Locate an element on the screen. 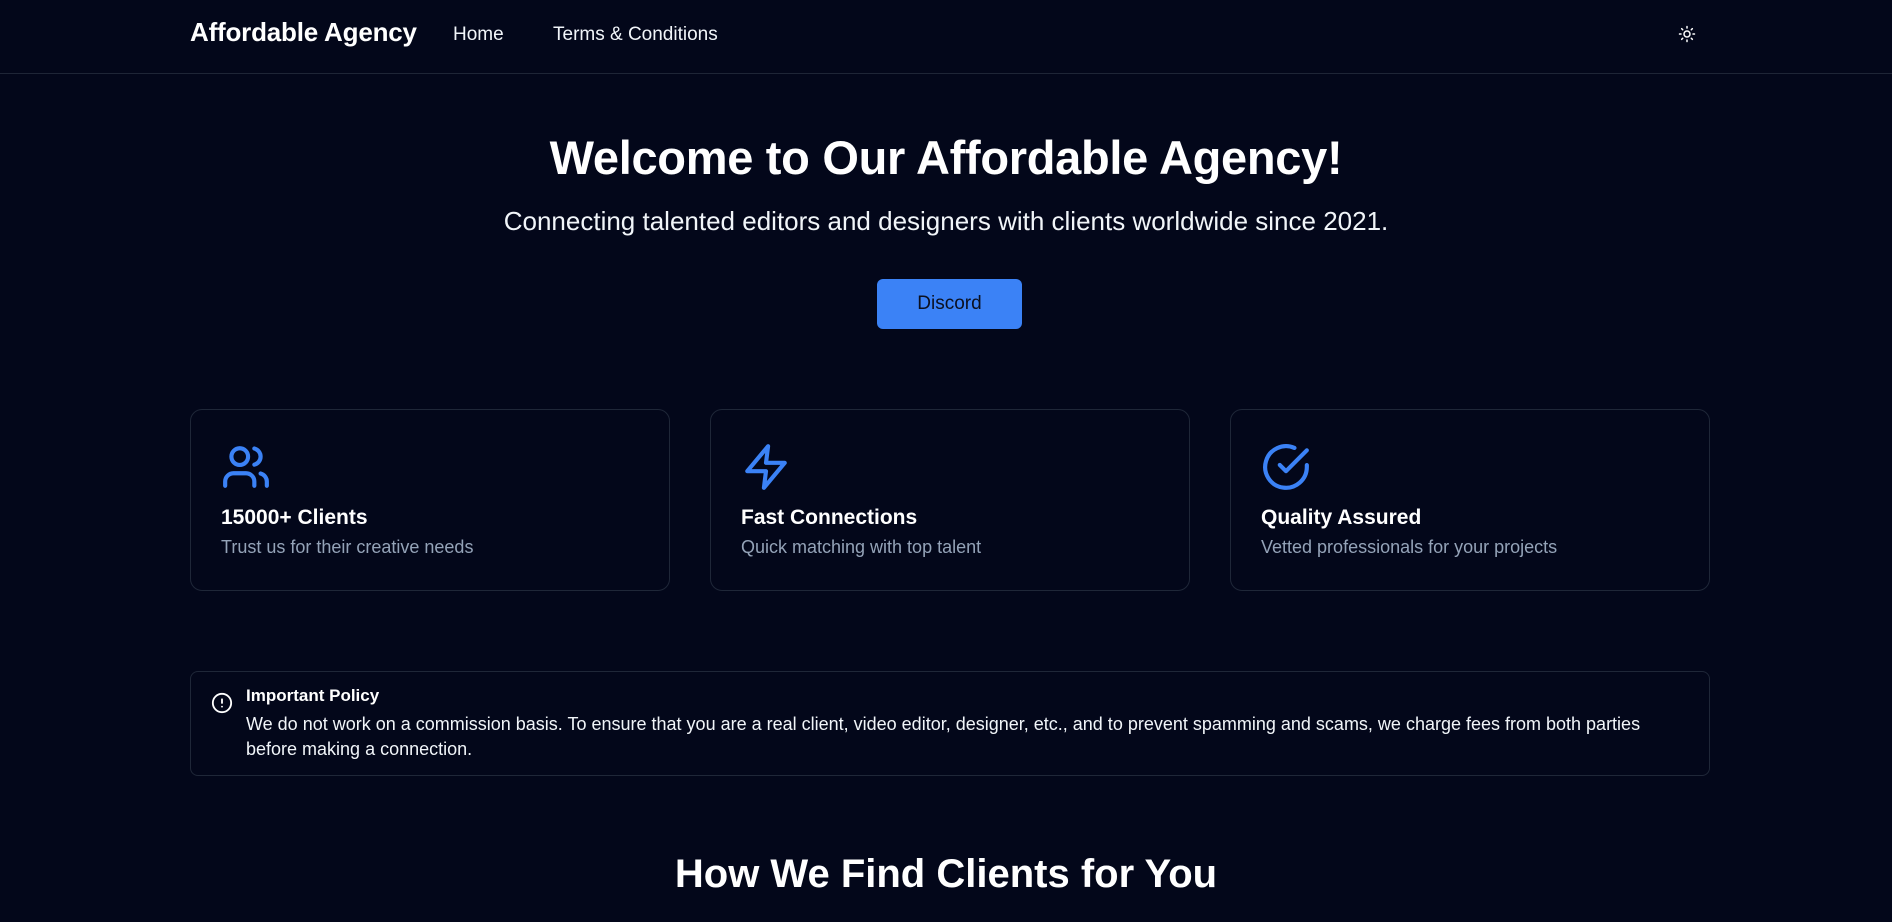 This screenshot has width=1892, height=922. theme-toggle-button is located at coordinates (1687, 34).